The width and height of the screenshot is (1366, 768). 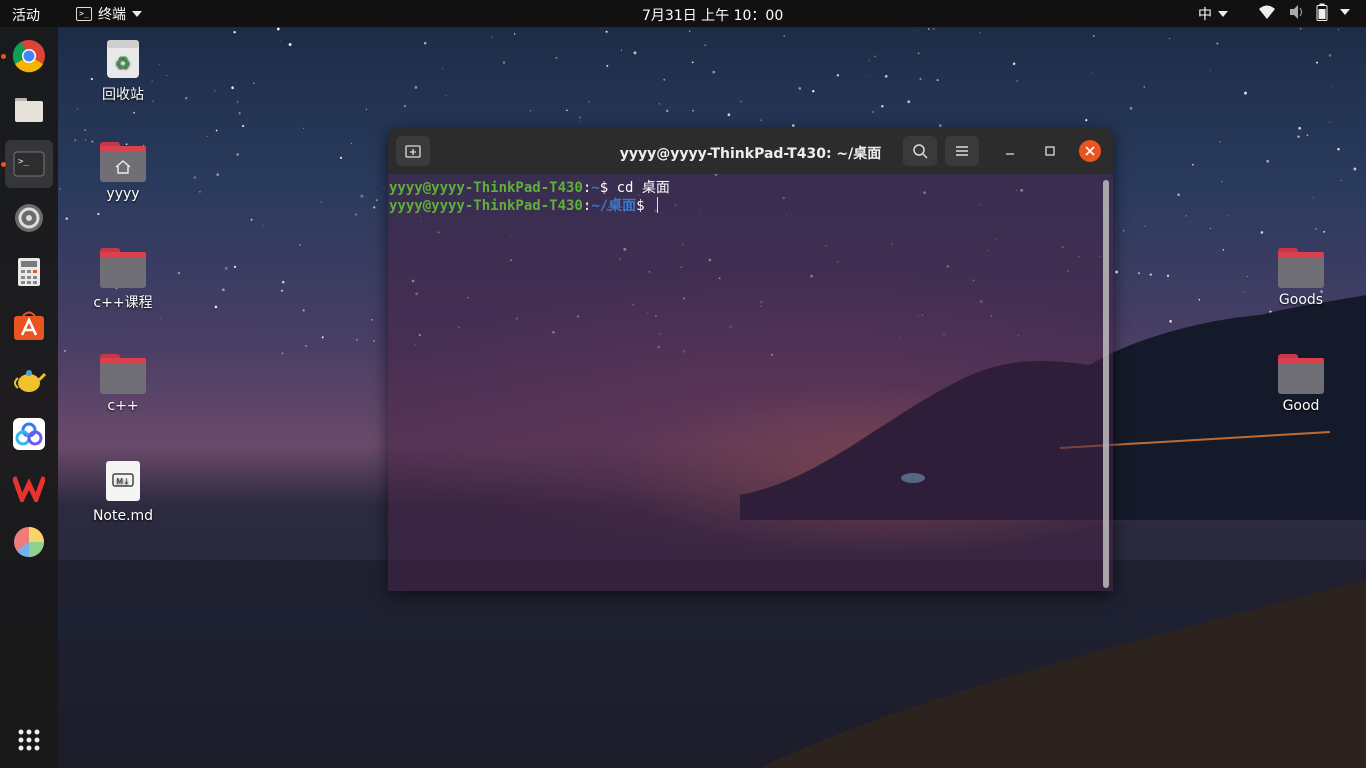 I want to click on wifi-icon, so click(x=1267, y=12).